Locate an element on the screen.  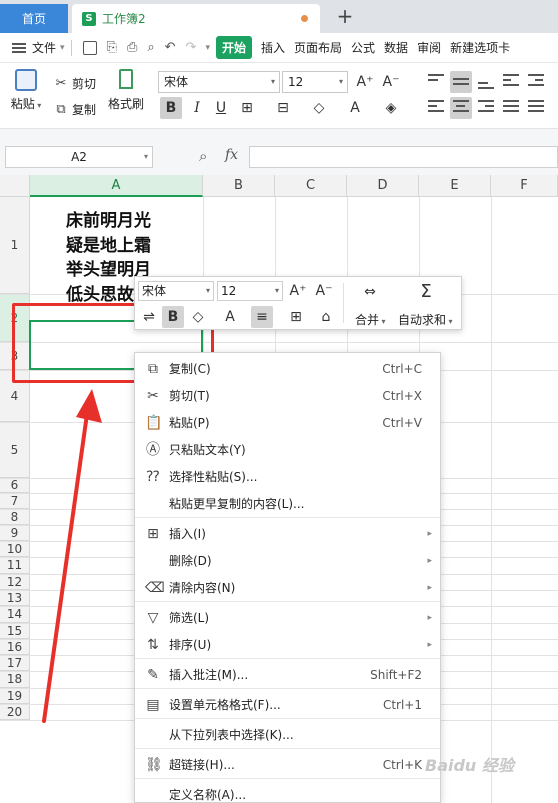
column-header-b: B is located at coordinates (239, 186).